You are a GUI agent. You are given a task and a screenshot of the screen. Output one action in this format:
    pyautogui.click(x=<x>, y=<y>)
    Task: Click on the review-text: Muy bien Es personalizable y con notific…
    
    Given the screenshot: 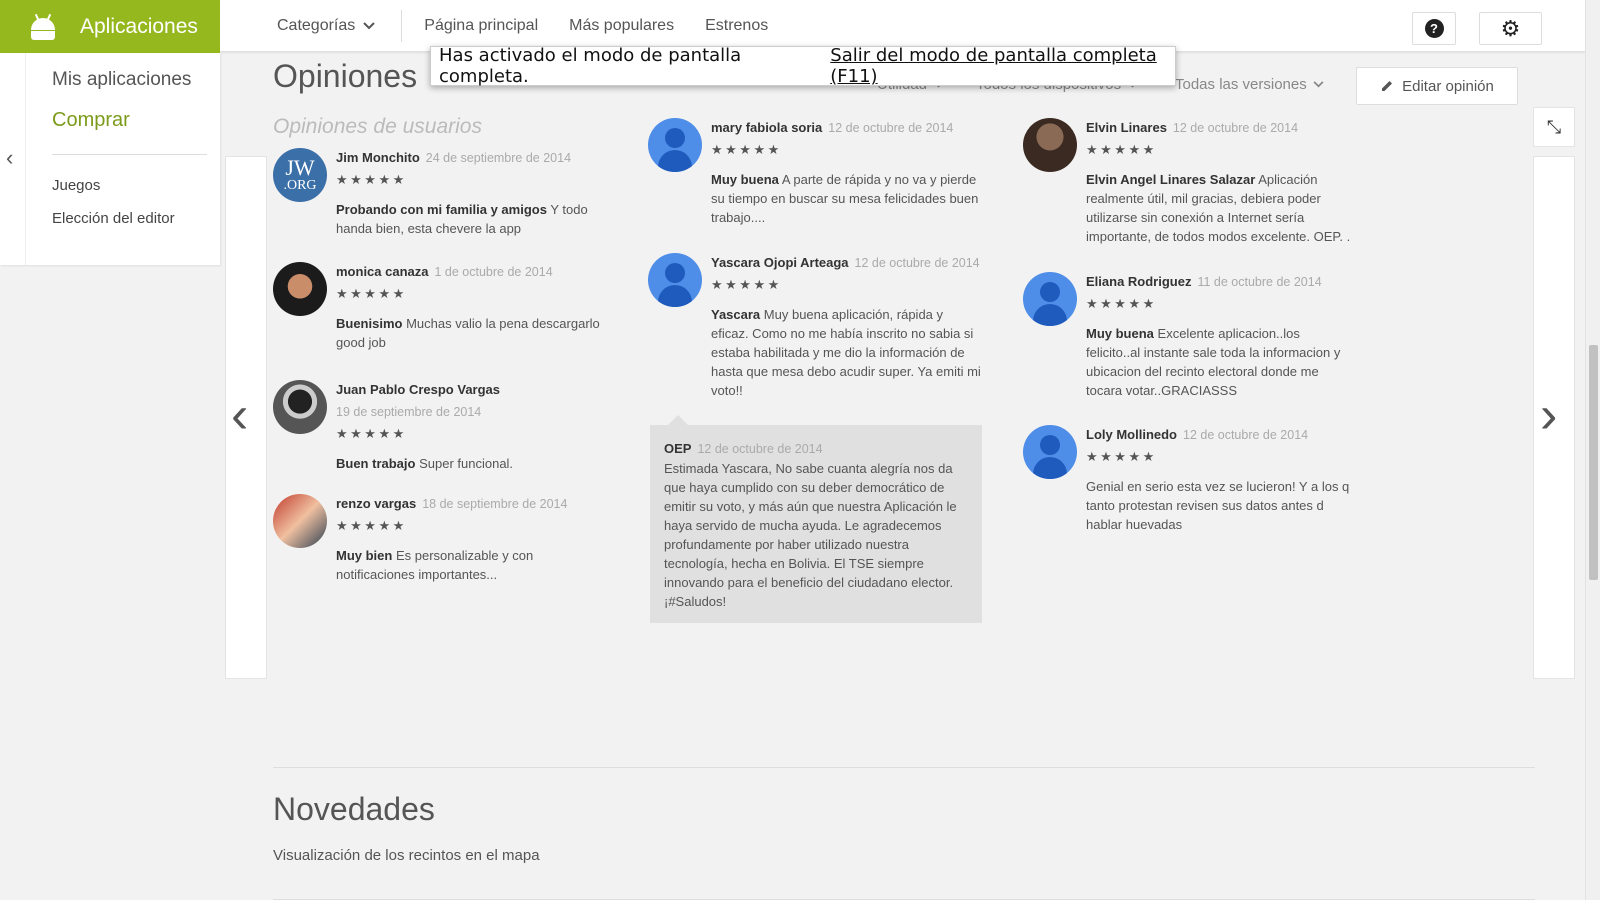 What is the action you would take?
    pyautogui.click(x=435, y=565)
    